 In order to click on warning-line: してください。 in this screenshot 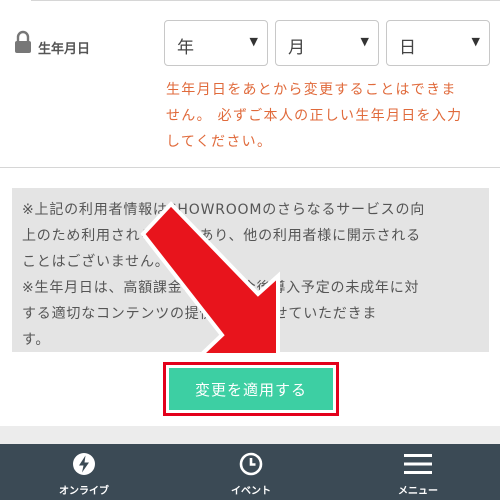, I will do `click(219, 142)`.